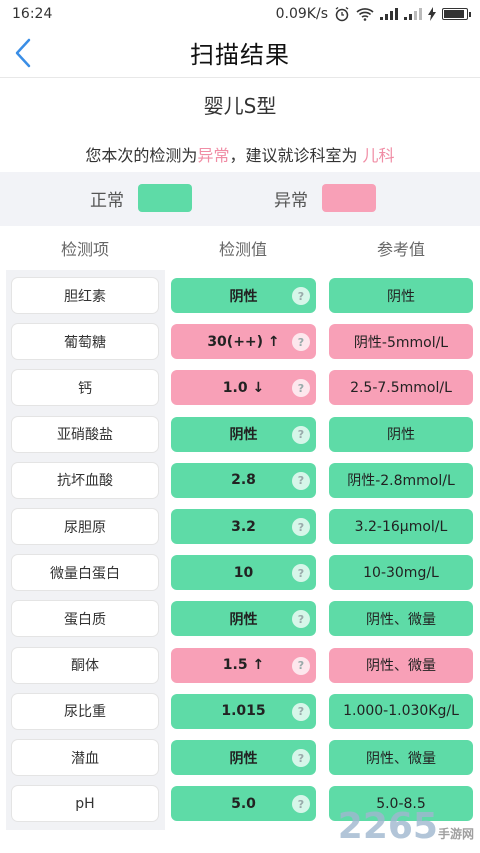  I want to click on table-row: 尿胆原 3.2? 3.2-16μmol/L, so click(240, 527).